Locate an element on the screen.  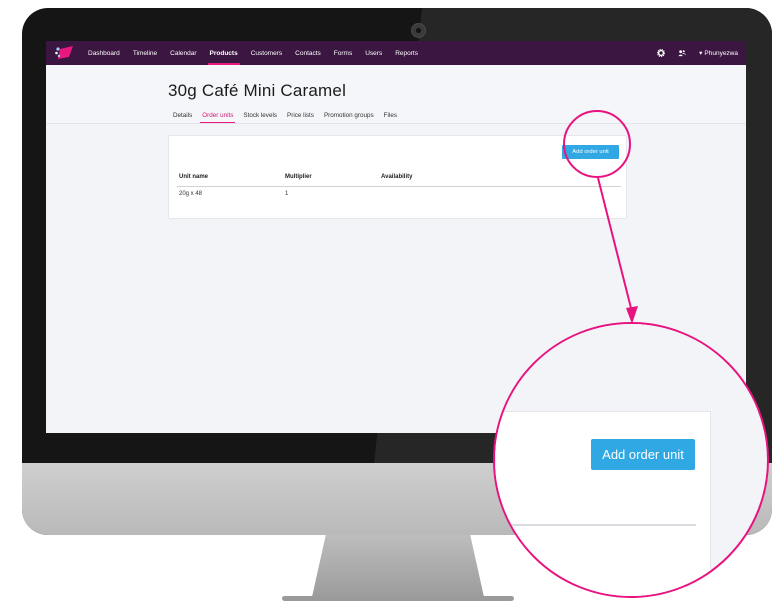
monitor-stand is located at coordinates (398, 566).